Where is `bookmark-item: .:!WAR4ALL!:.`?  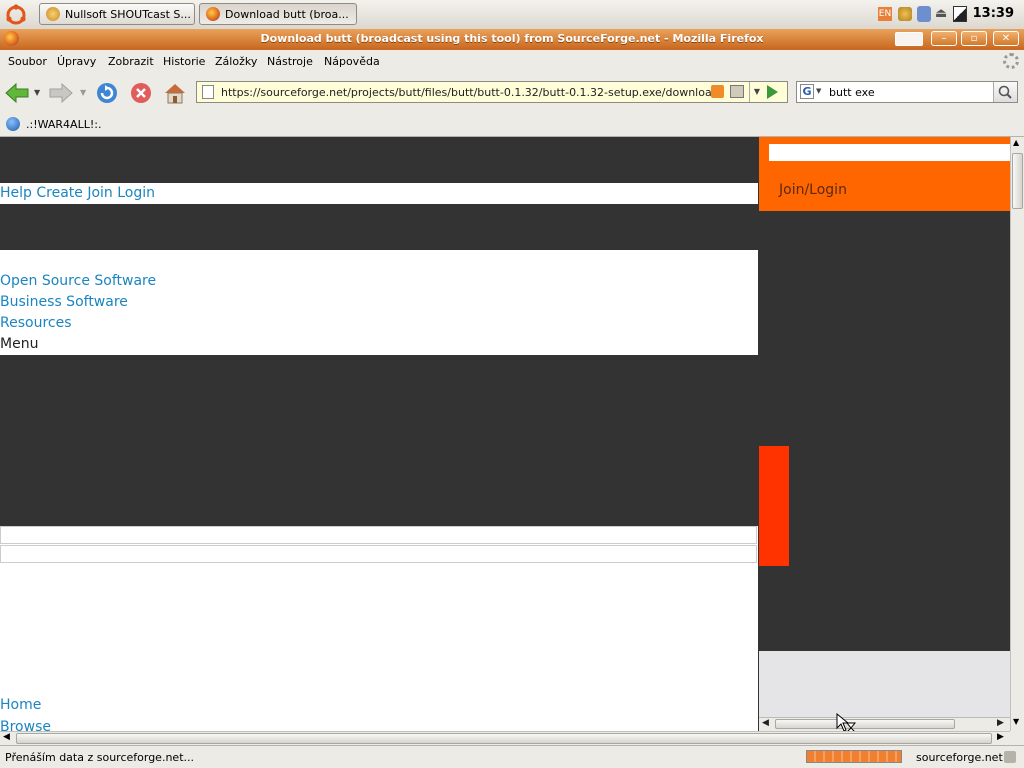 bookmark-item: .:!WAR4ALL!:. is located at coordinates (53, 124).